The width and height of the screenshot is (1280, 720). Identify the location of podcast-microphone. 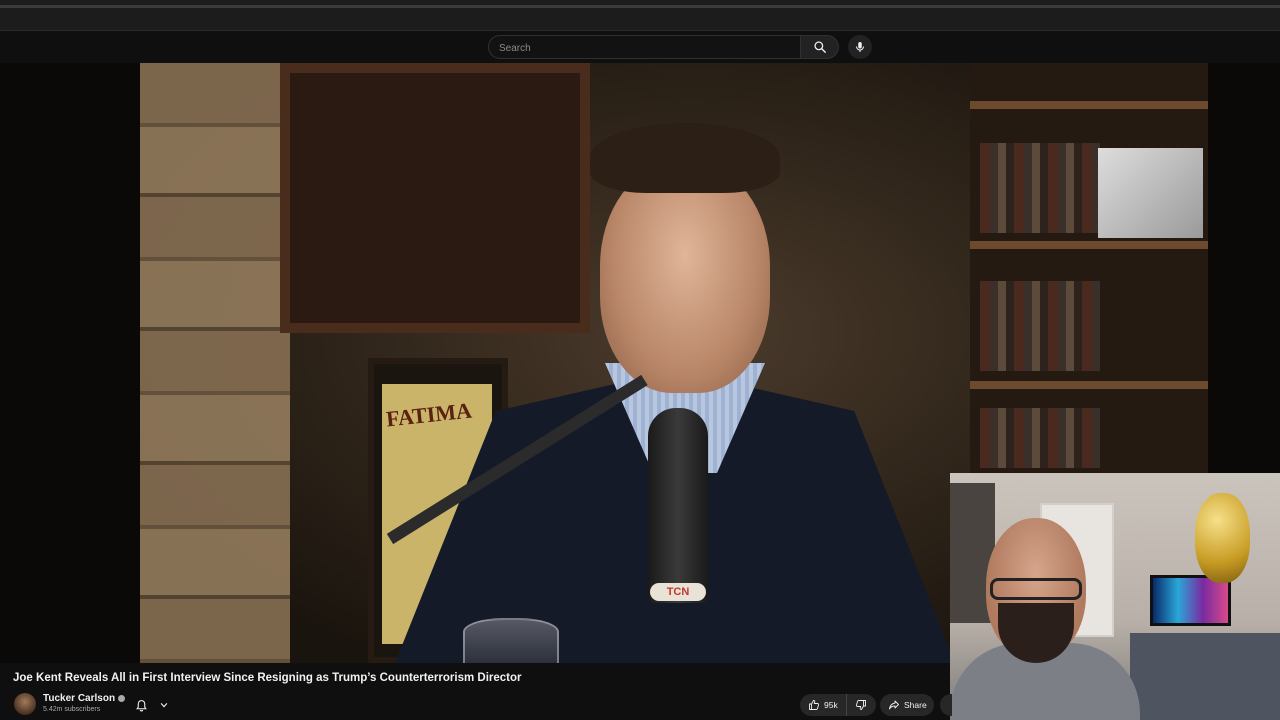
(678, 505).